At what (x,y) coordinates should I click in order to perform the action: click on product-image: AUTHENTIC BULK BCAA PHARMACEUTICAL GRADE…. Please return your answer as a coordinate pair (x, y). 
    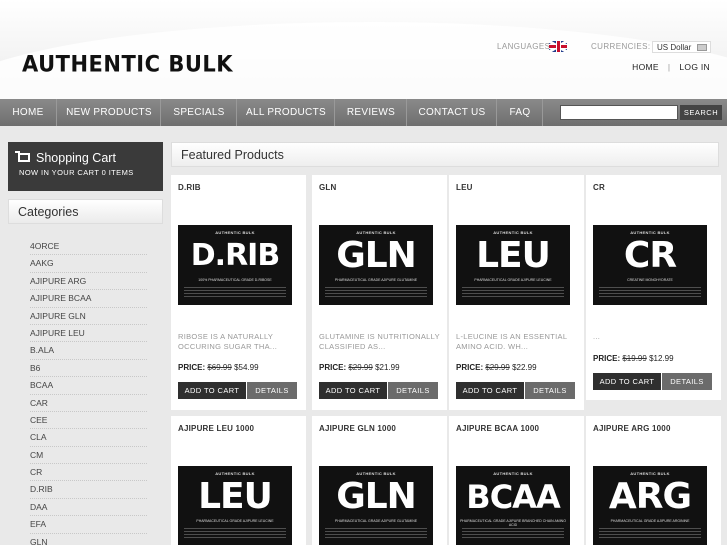
    Looking at the image, I should click on (513, 505).